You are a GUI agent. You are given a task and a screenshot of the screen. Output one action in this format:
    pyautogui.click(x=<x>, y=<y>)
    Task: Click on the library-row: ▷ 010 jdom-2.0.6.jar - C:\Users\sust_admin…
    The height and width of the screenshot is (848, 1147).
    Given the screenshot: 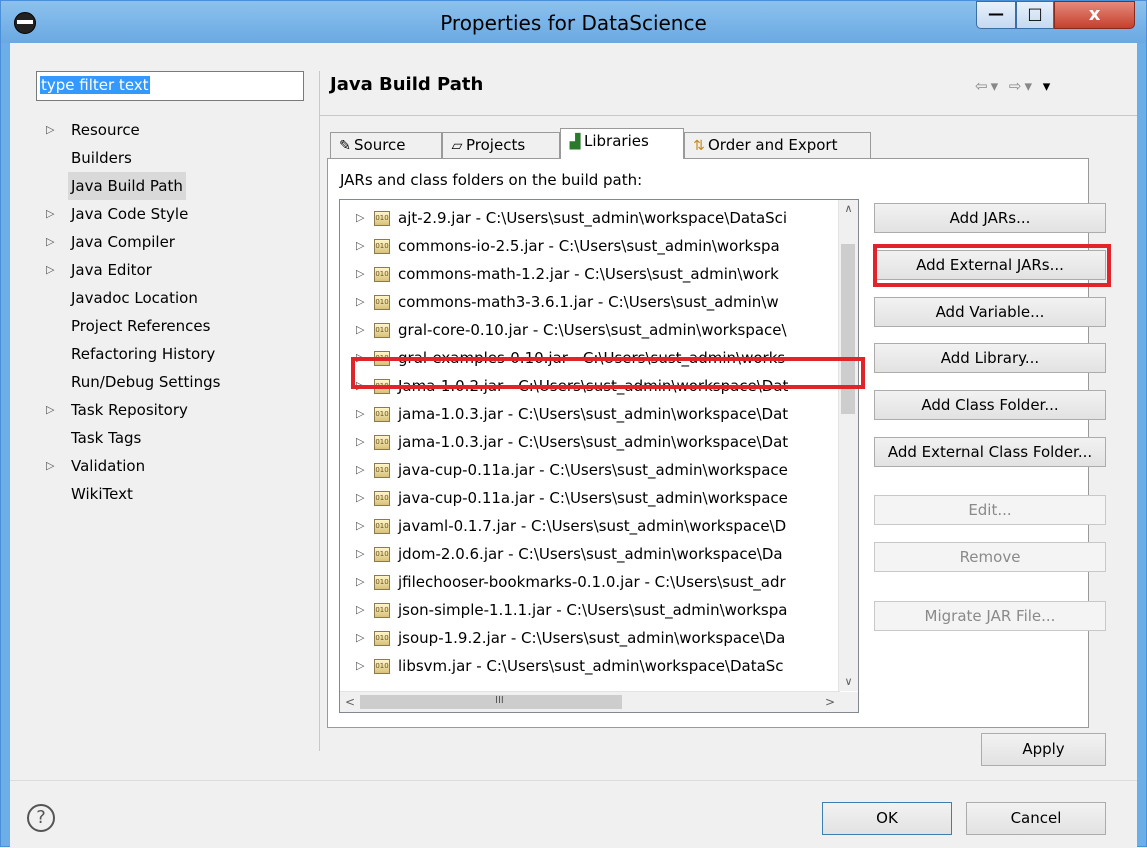 What is the action you would take?
    pyautogui.click(x=590, y=554)
    